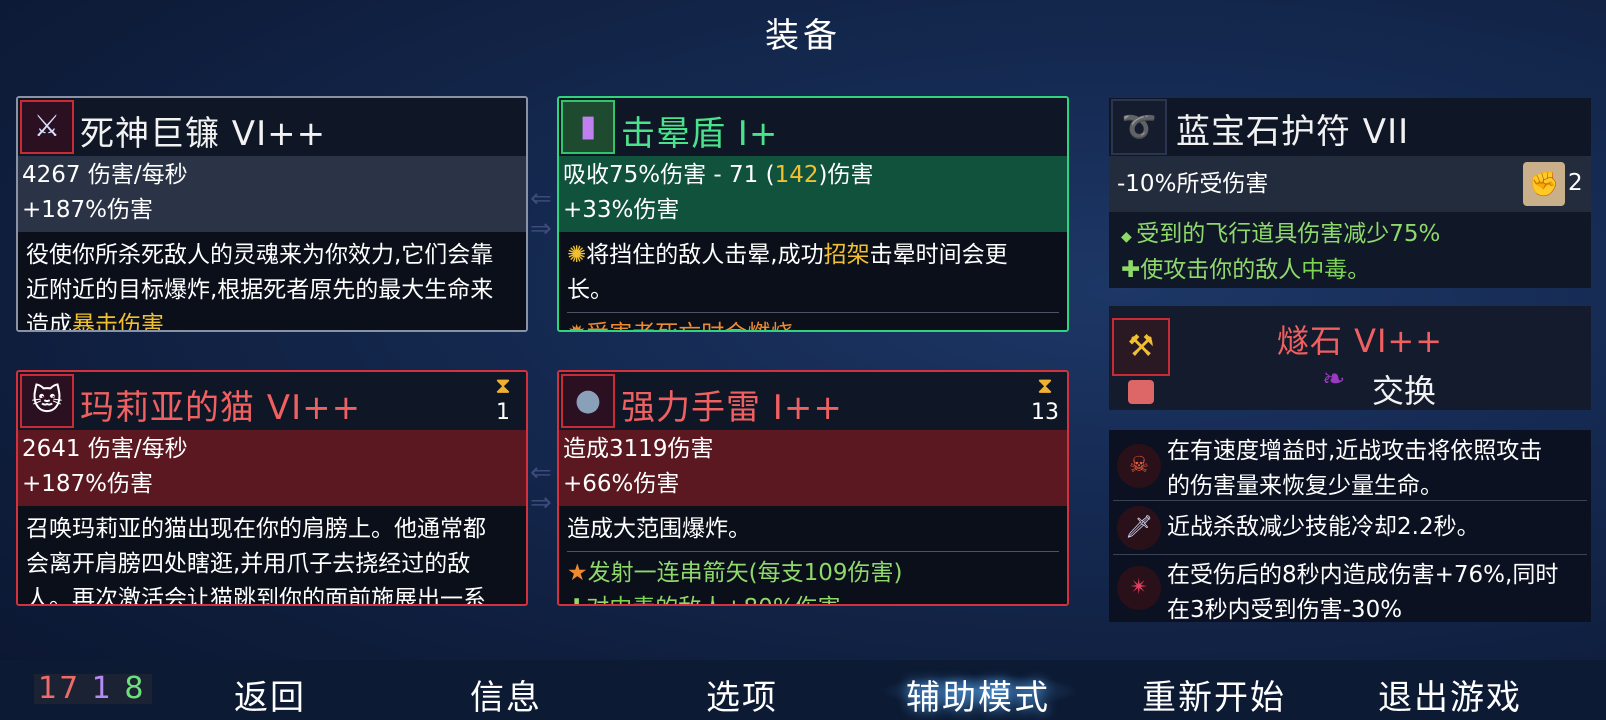  Describe the element at coordinates (503, 412) in the screenshot. I see `cooldown-count: 1` at that location.